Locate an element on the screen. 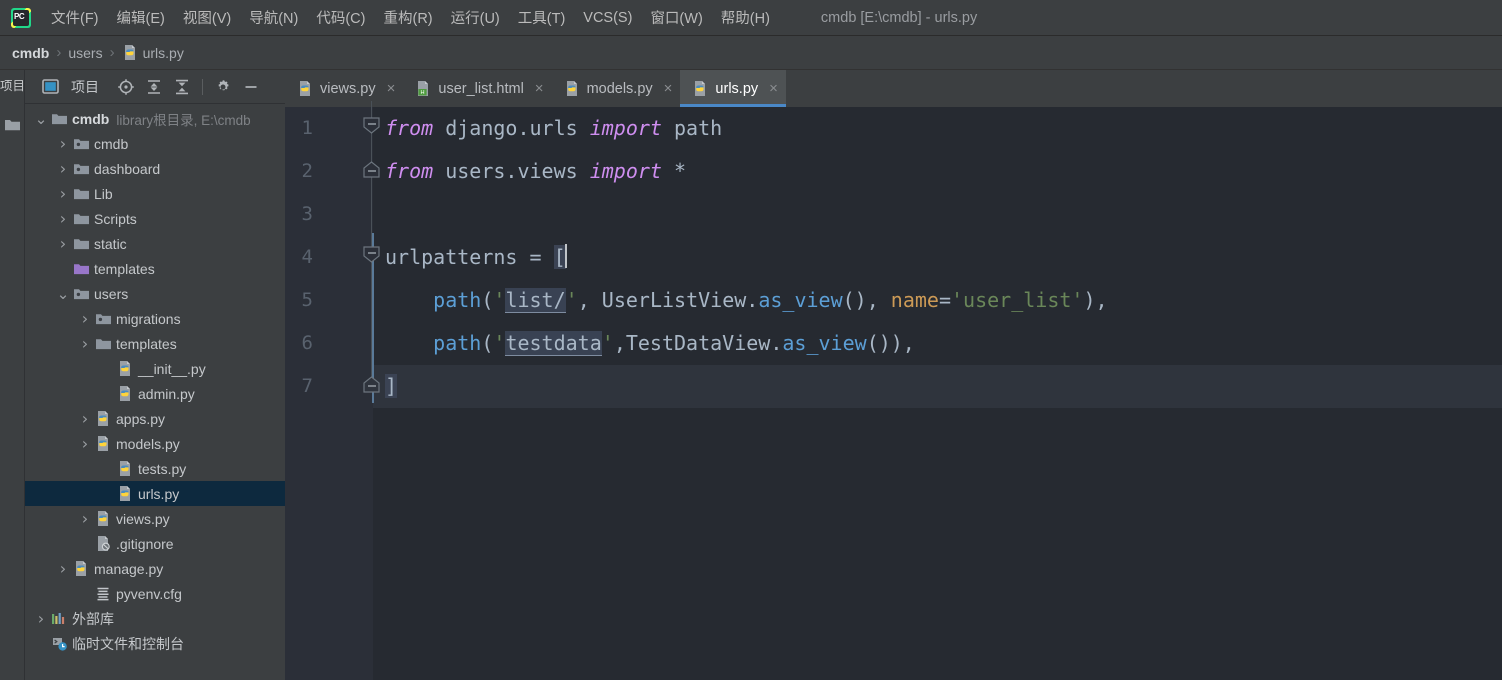  breadcrumb: cmdb › users › urls.py is located at coordinates (751, 53).